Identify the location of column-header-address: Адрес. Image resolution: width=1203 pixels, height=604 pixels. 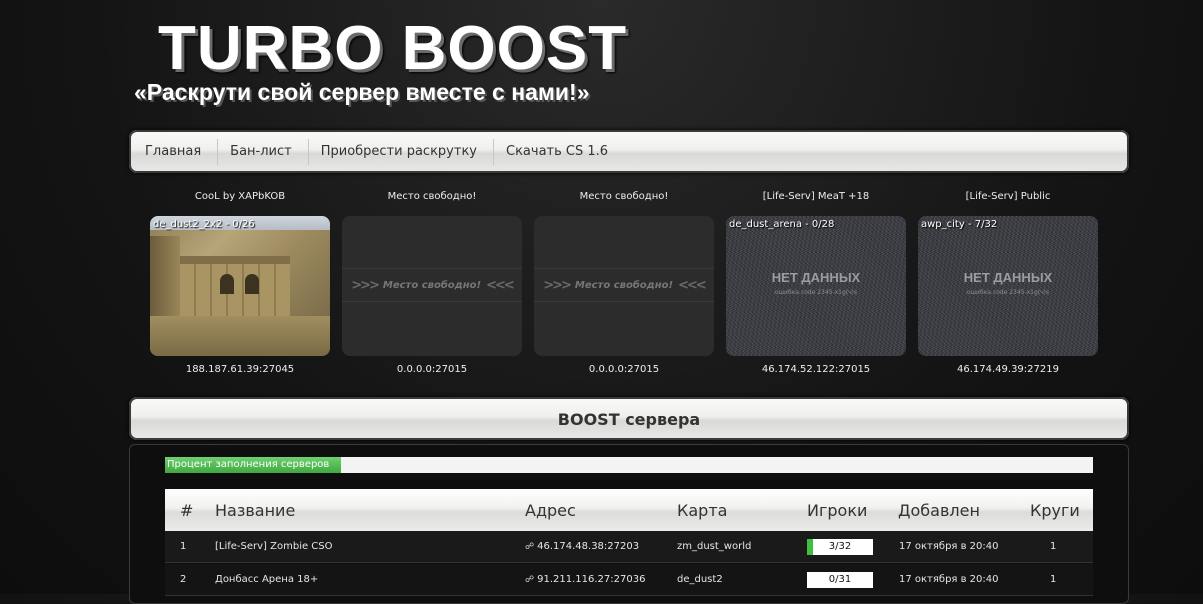
(550, 511).